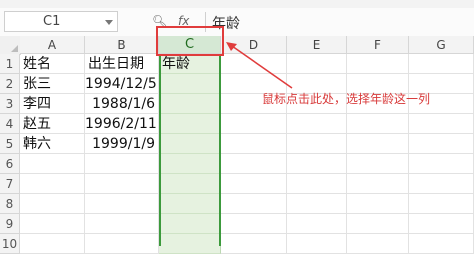 This screenshot has width=474, height=254. What do you see at coordinates (317, 45) in the screenshot?
I see `column-header-e: E` at bounding box center [317, 45].